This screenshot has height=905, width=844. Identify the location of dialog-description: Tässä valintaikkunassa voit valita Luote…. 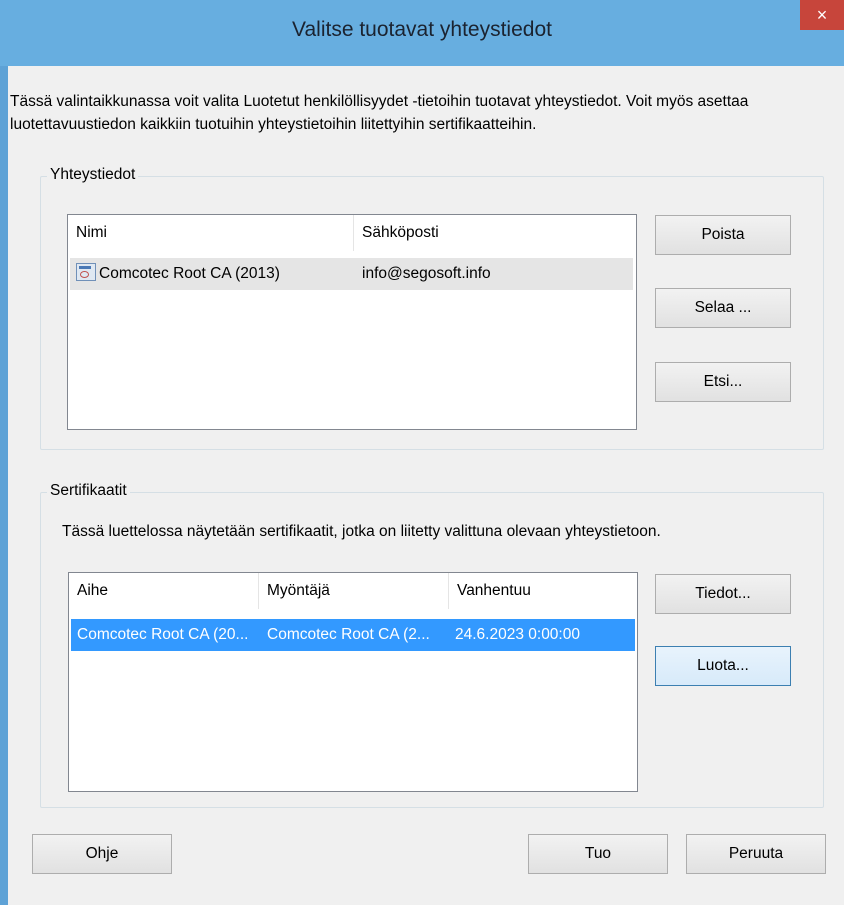
(379, 113).